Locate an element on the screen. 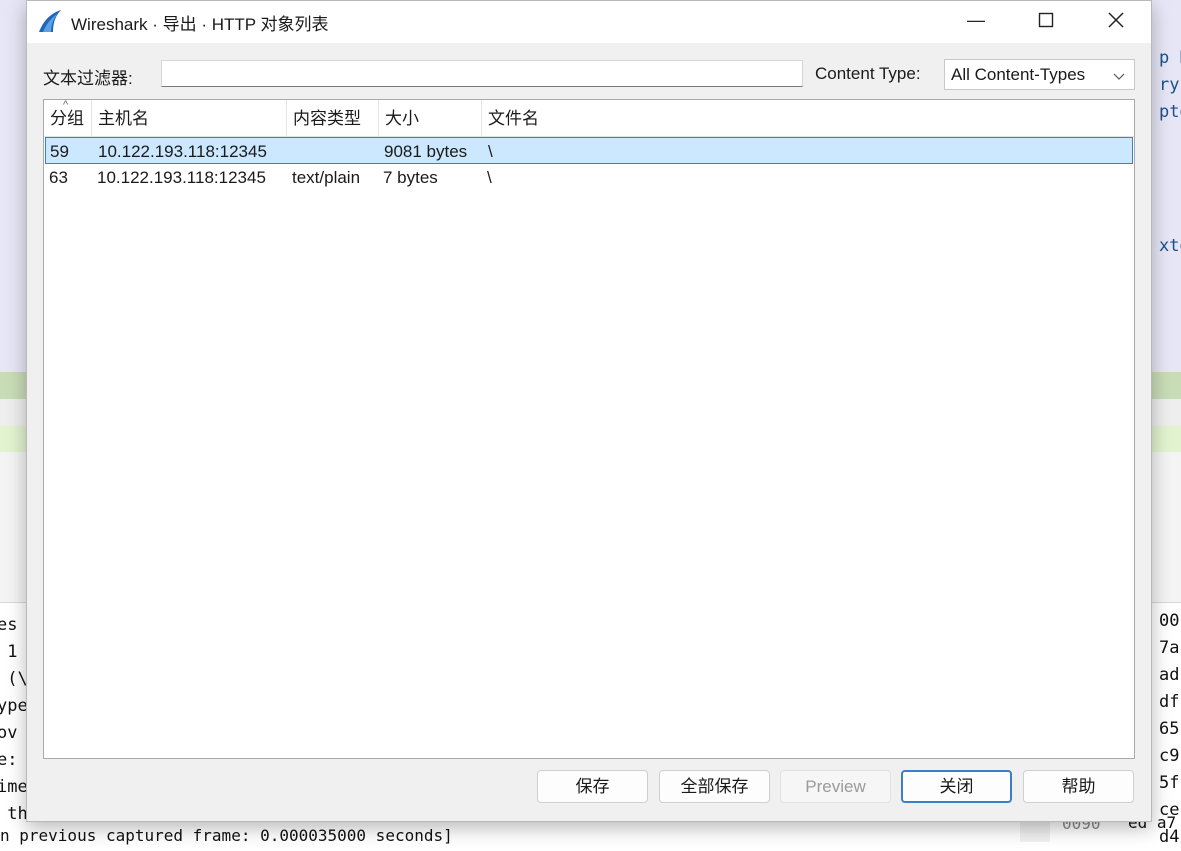 The height and width of the screenshot is (851, 1181). content-type-selected: All Content-Types is located at coordinates (1018, 74).